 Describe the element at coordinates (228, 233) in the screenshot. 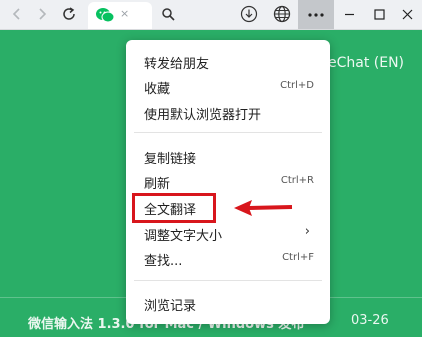

I see `menu-item-text-size: 调整文字大小 ›` at that location.